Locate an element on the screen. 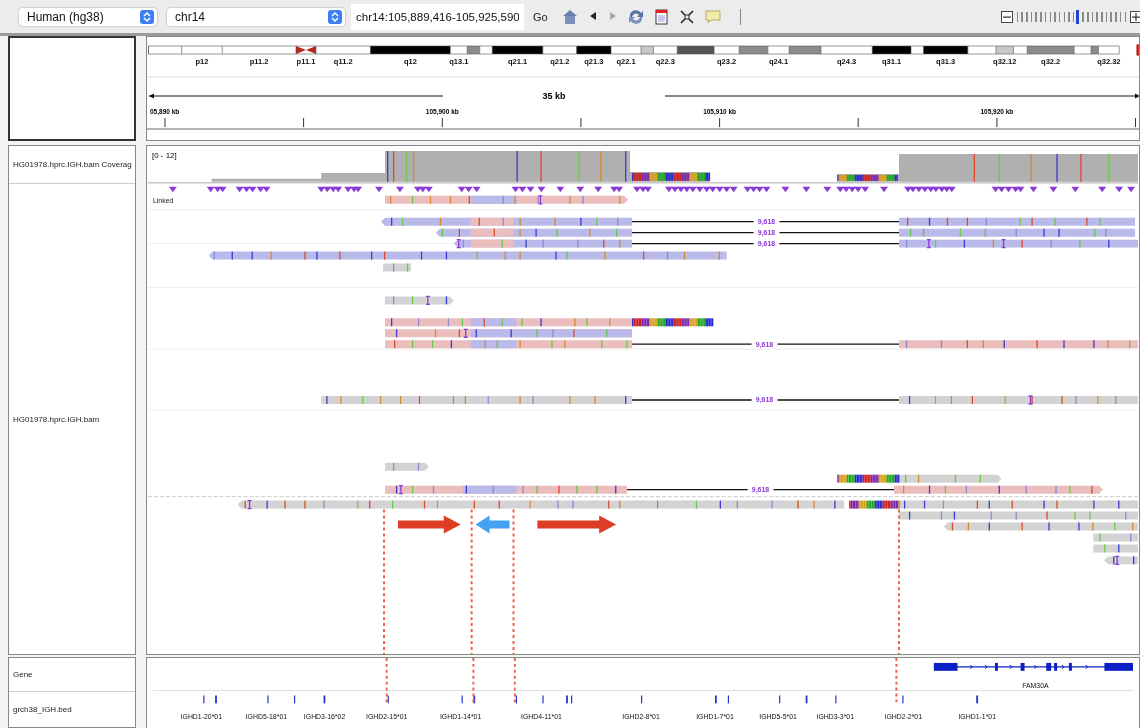 The width and height of the screenshot is (1140, 728). right-arrow is located at coordinates (429, 524).